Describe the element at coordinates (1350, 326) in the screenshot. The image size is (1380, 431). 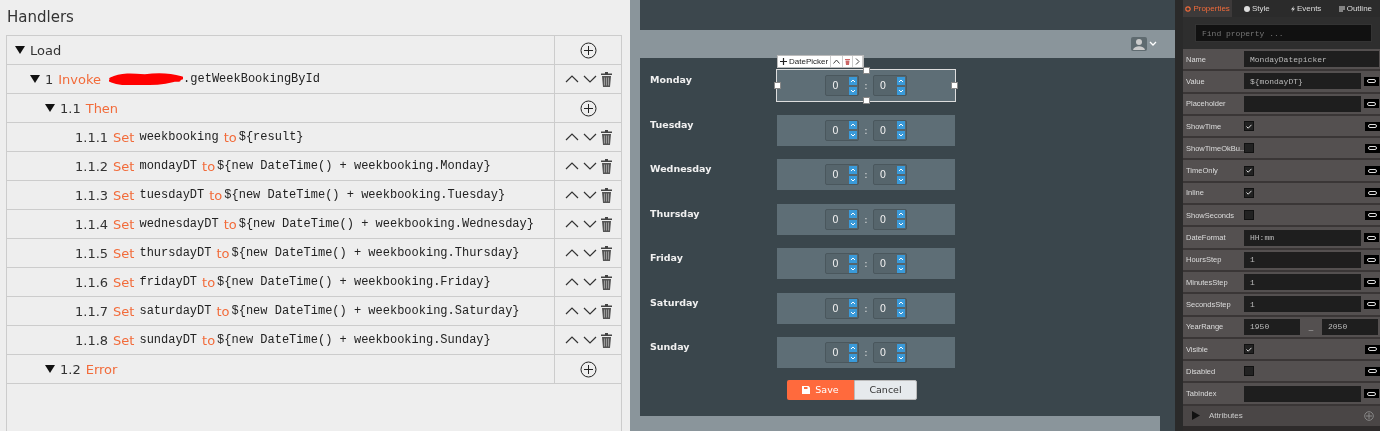
I see `range-end-field: 2050` at that location.